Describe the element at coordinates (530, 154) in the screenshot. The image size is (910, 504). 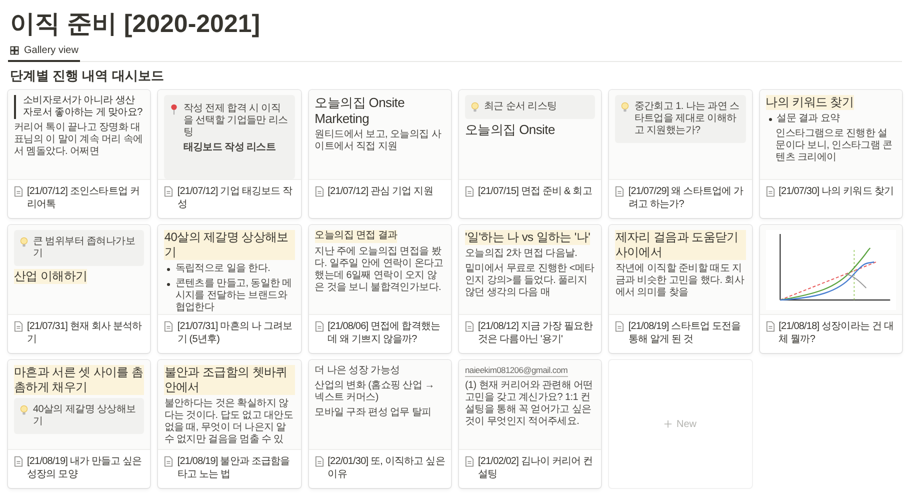
I see `gallery-card: 최근 순서 리스팅 오늘의집 Onsite [21/07/15] 면접 준비 & 회고` at that location.